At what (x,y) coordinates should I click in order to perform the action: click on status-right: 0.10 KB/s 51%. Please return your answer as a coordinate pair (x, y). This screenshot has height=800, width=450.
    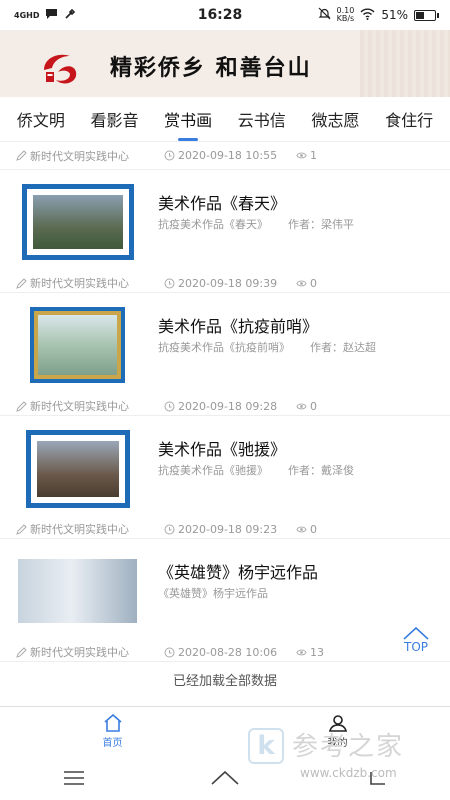
    Looking at the image, I should click on (362, 15).